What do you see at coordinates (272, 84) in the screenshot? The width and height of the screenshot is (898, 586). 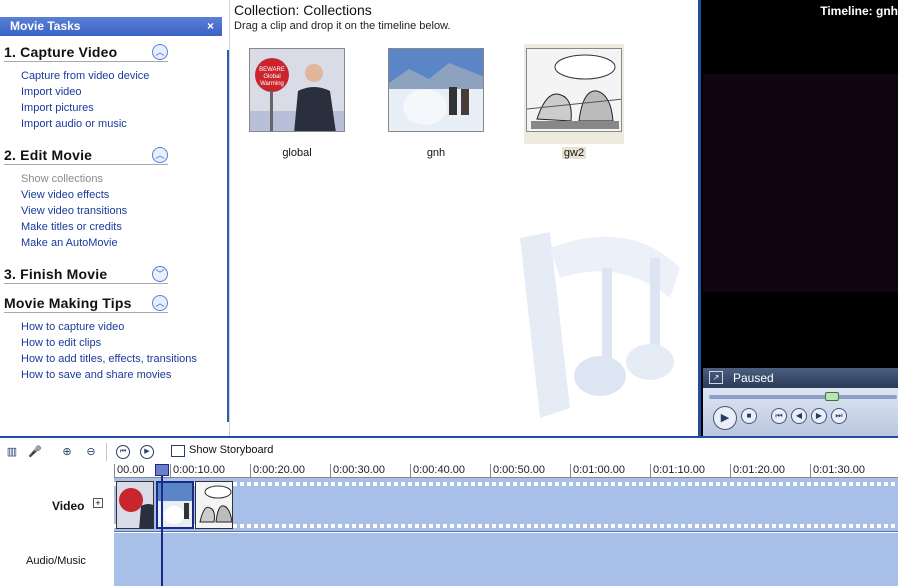 I see `svg-text: Warming` at bounding box center [272, 84].